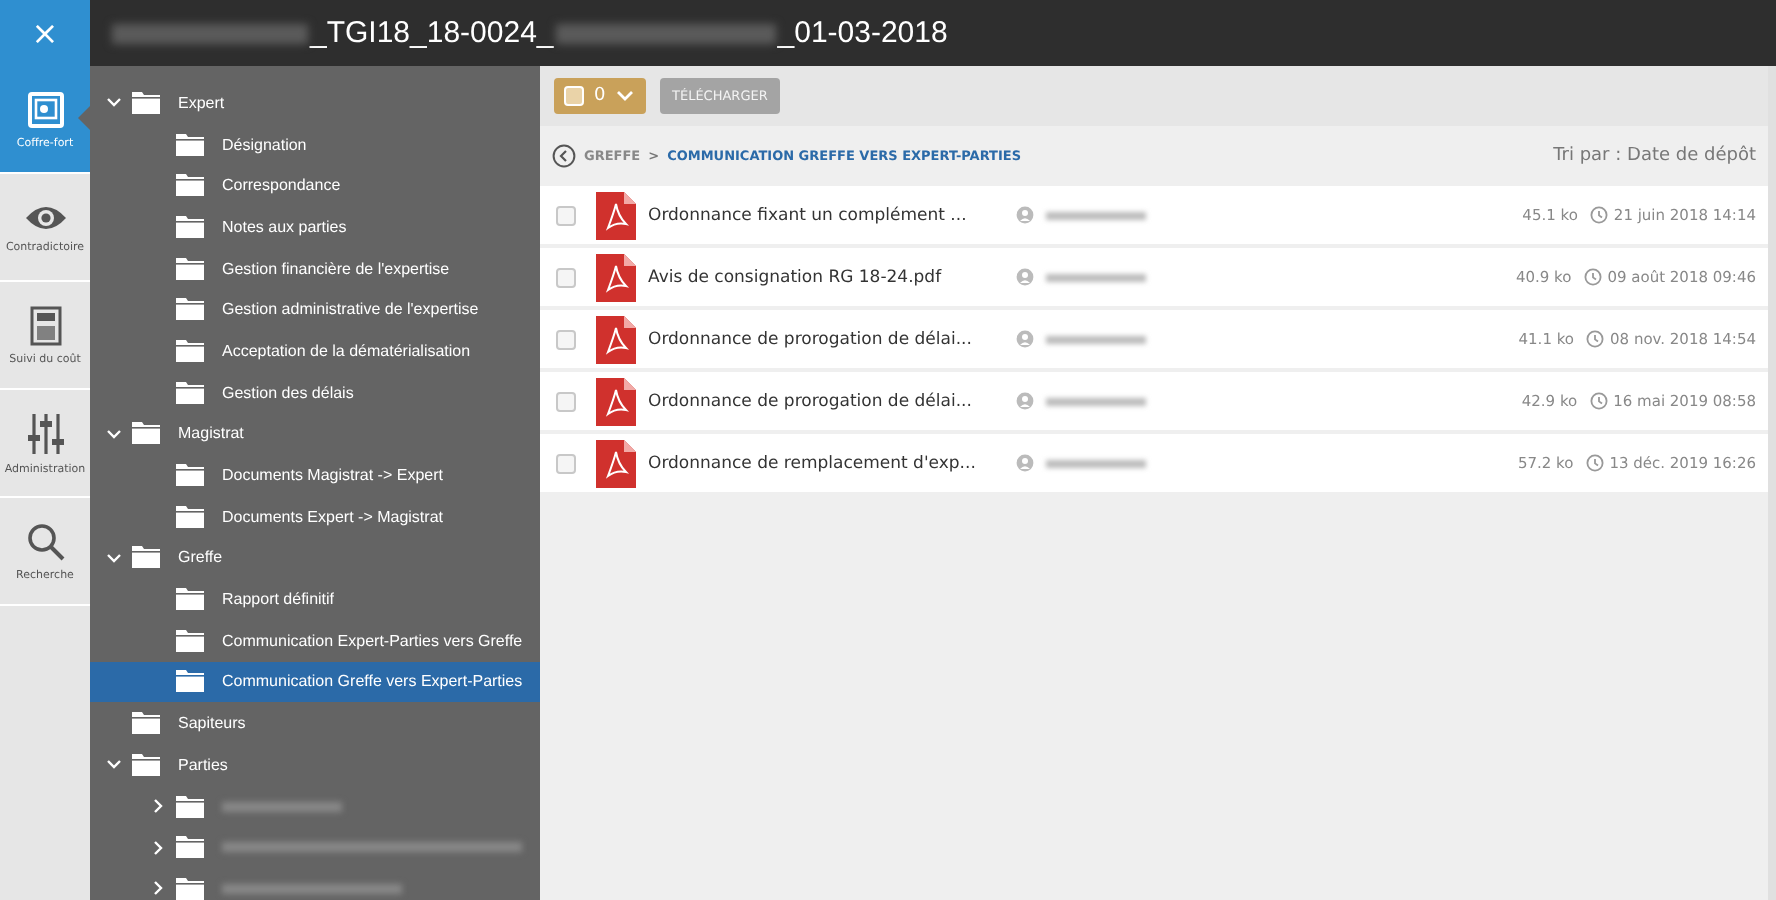 This screenshot has width=1776, height=900. I want to click on tree-item: Désignation, so click(315, 144).